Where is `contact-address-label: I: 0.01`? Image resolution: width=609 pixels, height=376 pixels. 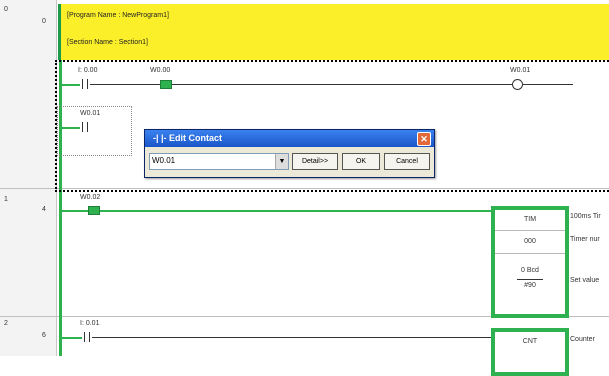
contact-address-label: I: 0.01 is located at coordinates (90, 323).